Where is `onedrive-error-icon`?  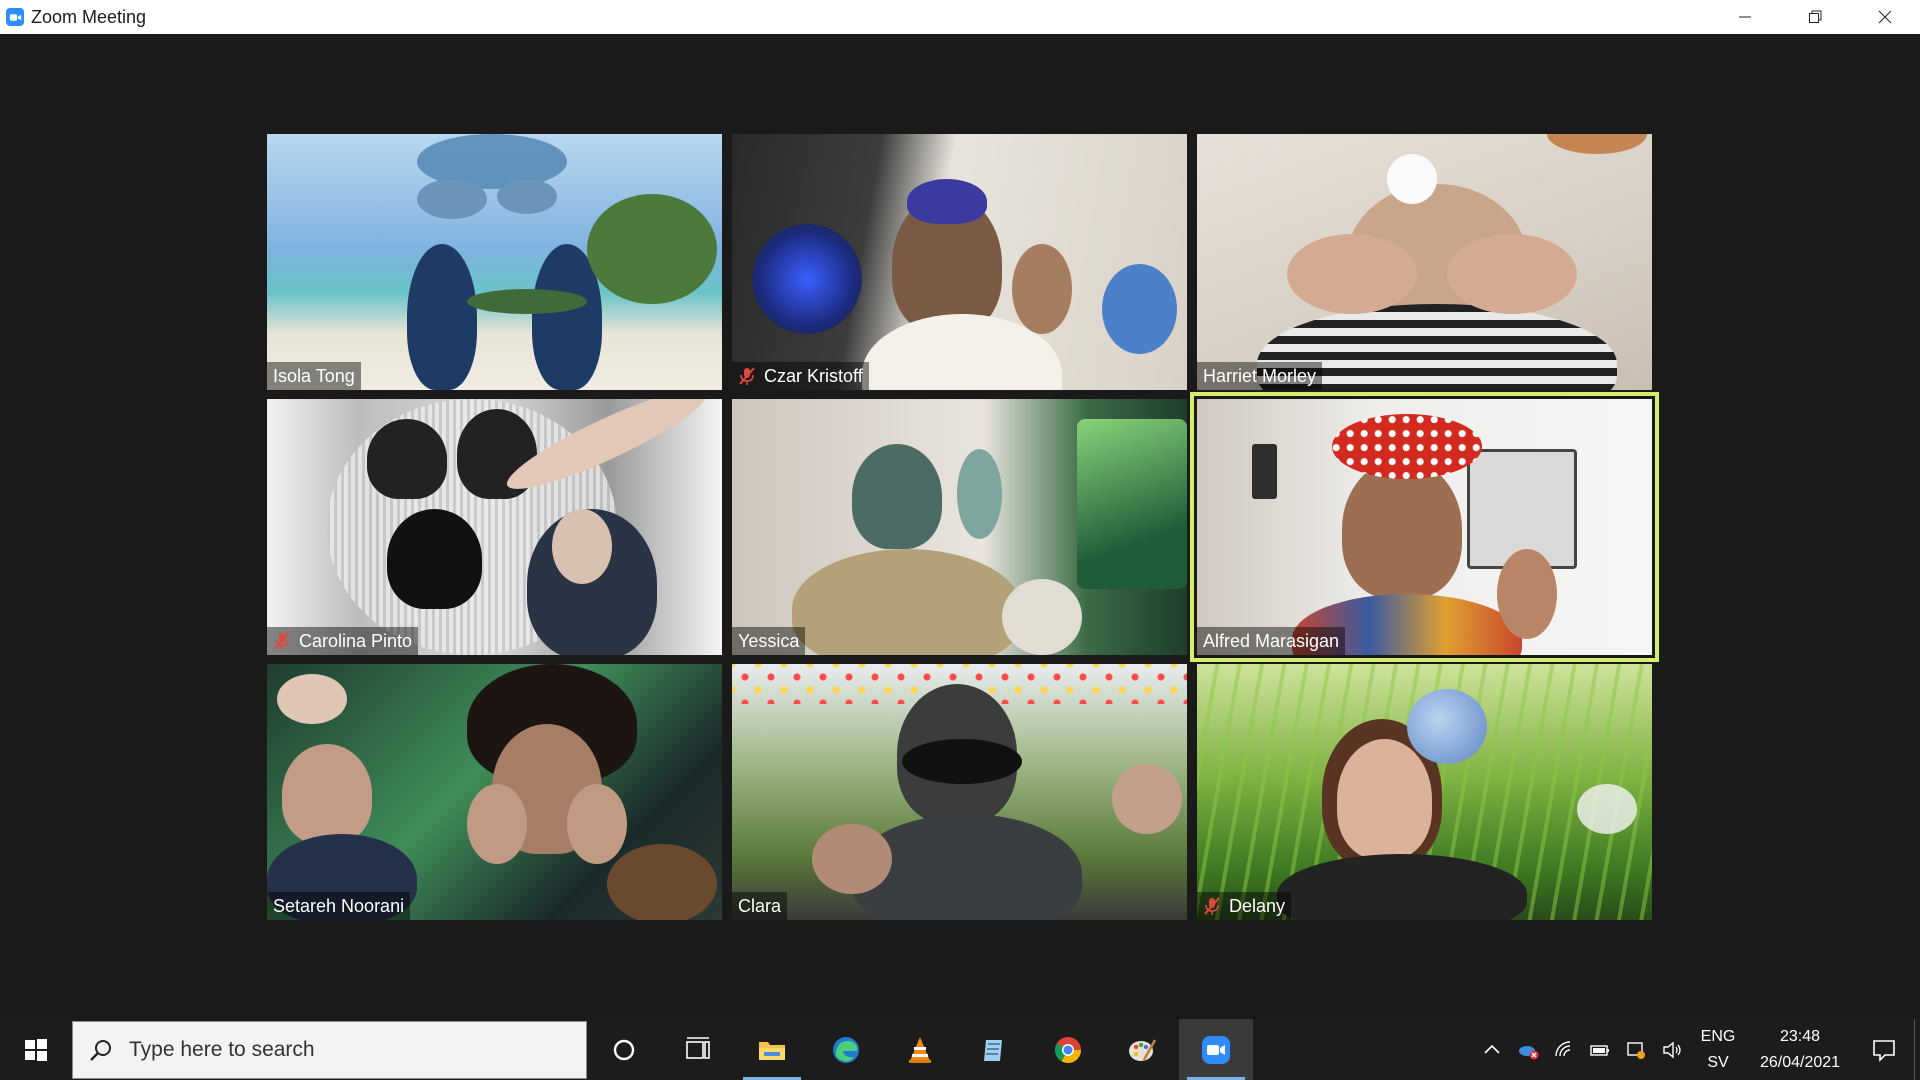
onedrive-error-icon is located at coordinates (1529, 1052).